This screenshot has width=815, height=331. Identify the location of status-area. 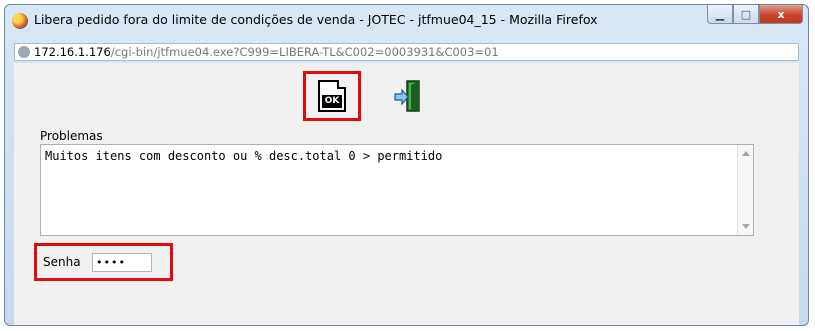
(406, 321).